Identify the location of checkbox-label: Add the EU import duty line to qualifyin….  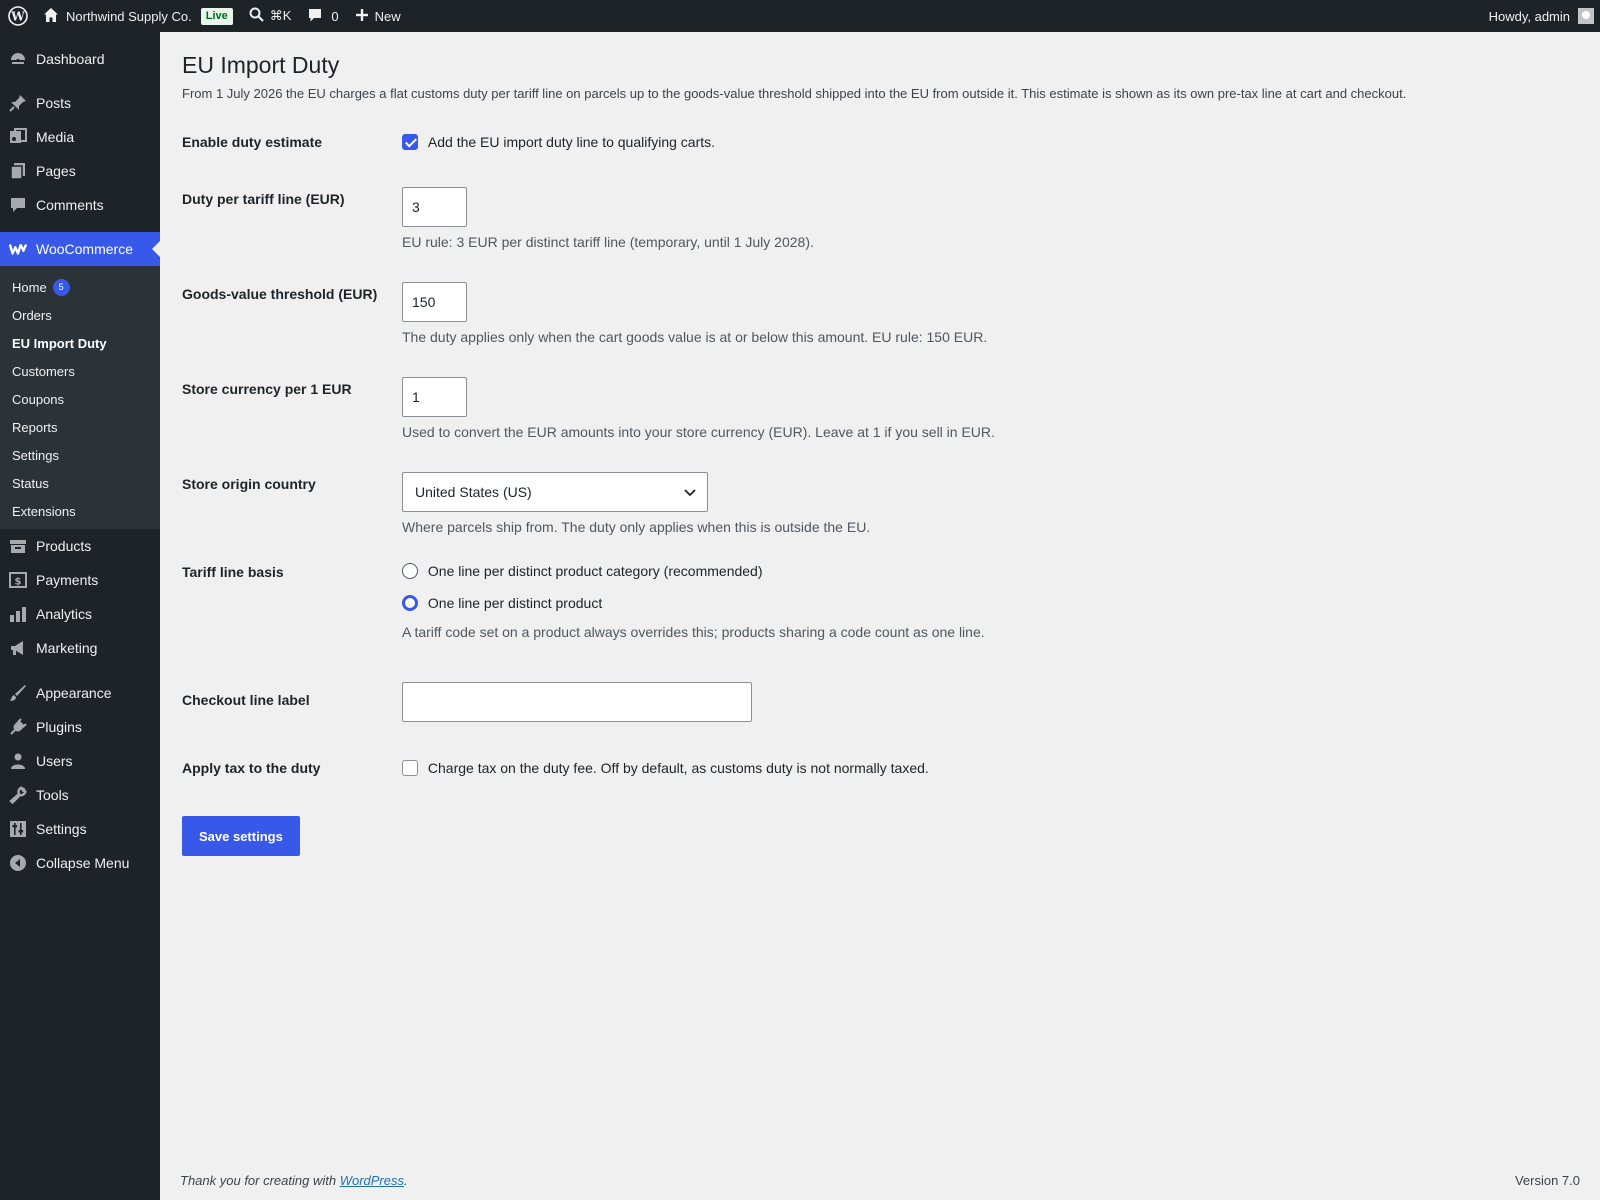
(571, 142).